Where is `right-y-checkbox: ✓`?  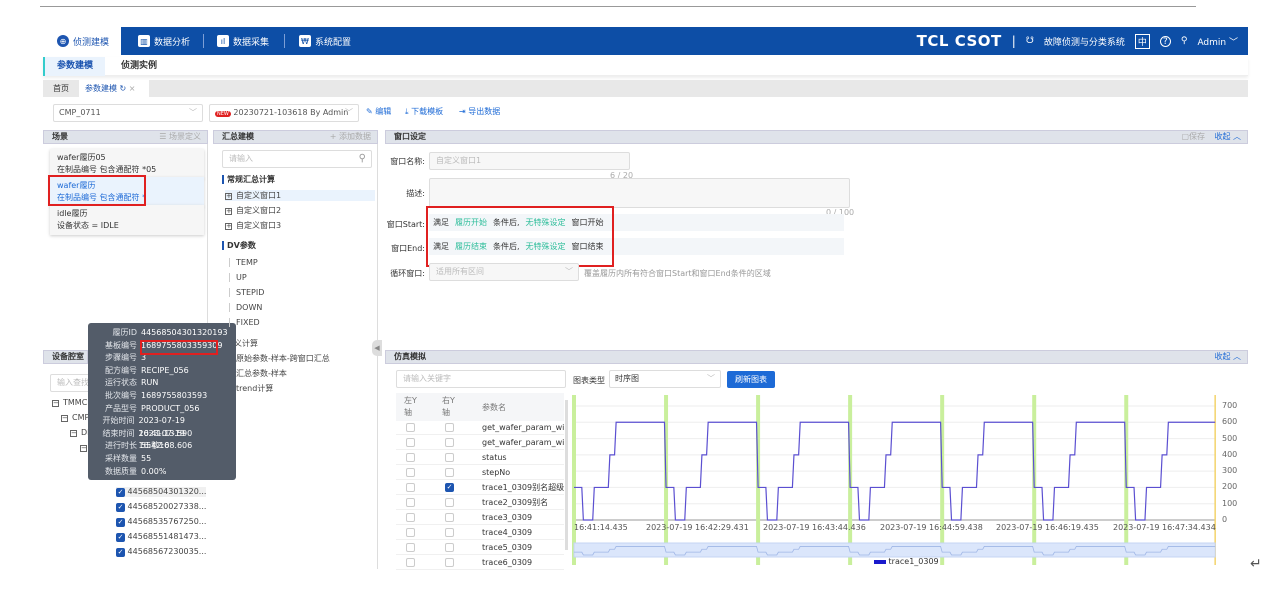
right-y-checkbox: ✓ is located at coordinates (449, 487).